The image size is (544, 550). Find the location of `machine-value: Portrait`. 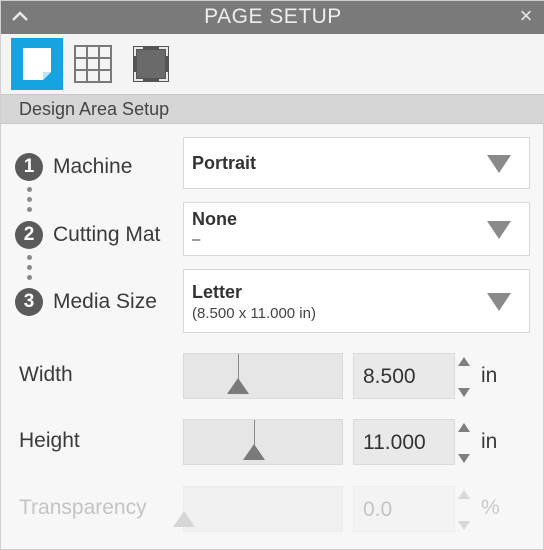

machine-value: Portrait is located at coordinates (224, 163).